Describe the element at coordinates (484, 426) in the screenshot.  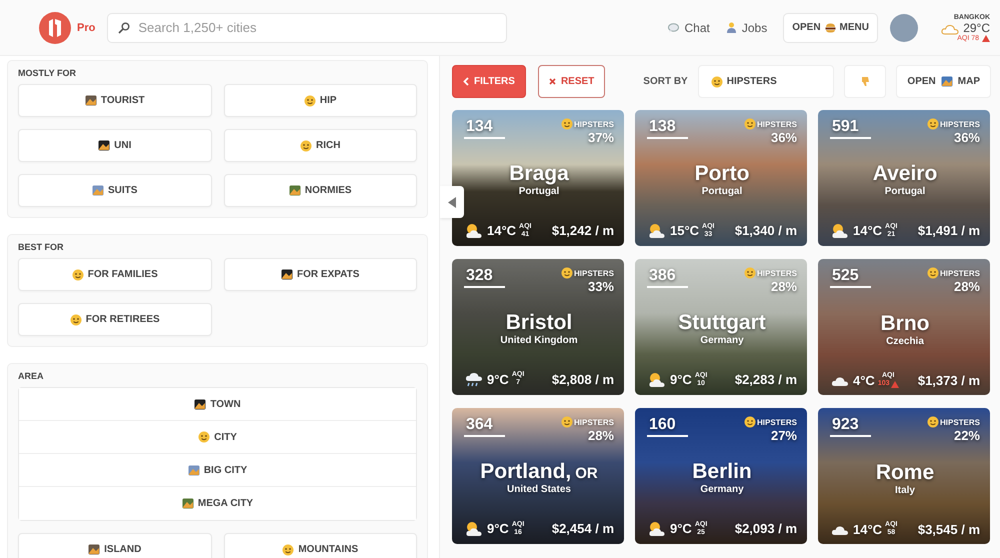
I see `rank-number: 364` at that location.